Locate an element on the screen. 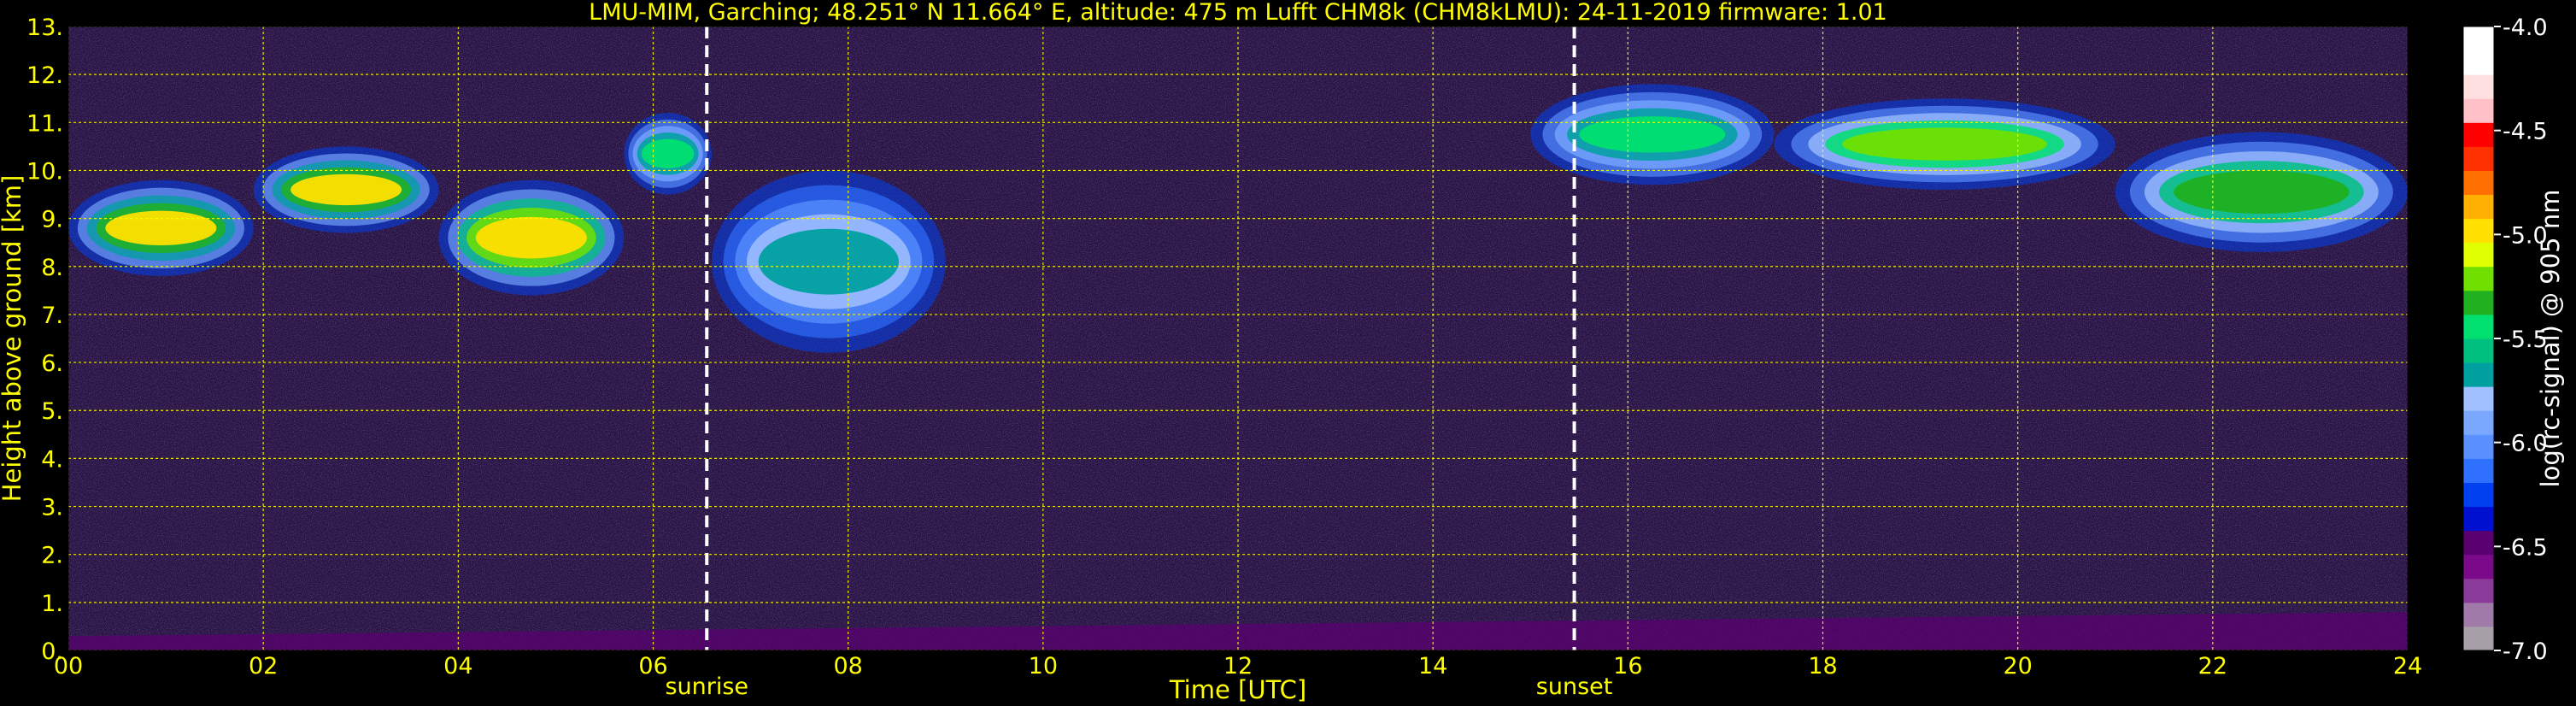  x-axis-label: Time [UTC] is located at coordinates (1237, 689).